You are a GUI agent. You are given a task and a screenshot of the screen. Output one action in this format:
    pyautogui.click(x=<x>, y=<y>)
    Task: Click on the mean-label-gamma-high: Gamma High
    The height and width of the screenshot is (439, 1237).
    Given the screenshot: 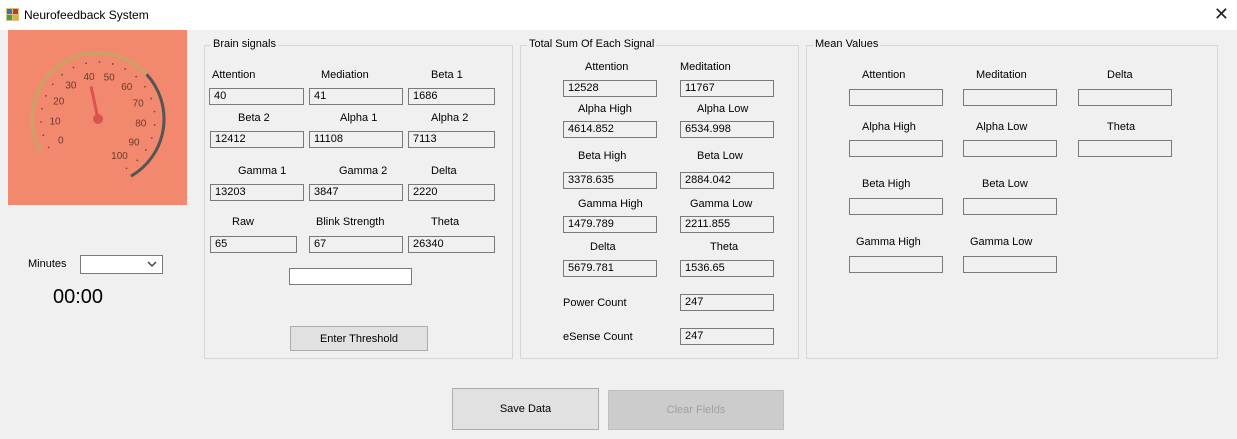 What is the action you would take?
    pyautogui.click(x=888, y=242)
    